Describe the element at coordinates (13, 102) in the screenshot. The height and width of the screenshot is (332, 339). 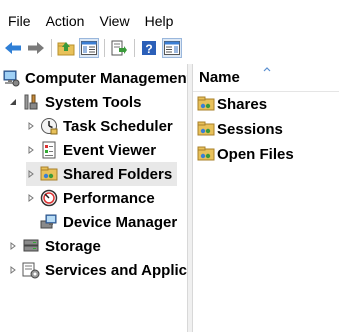
I see `collapse-arrow-icon` at that location.